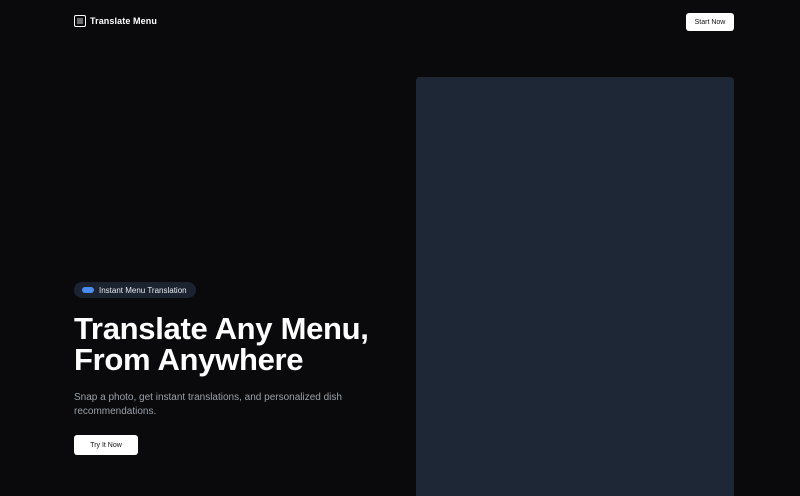 The height and width of the screenshot is (496, 800). I want to click on start-now-button: Start Now, so click(710, 22).